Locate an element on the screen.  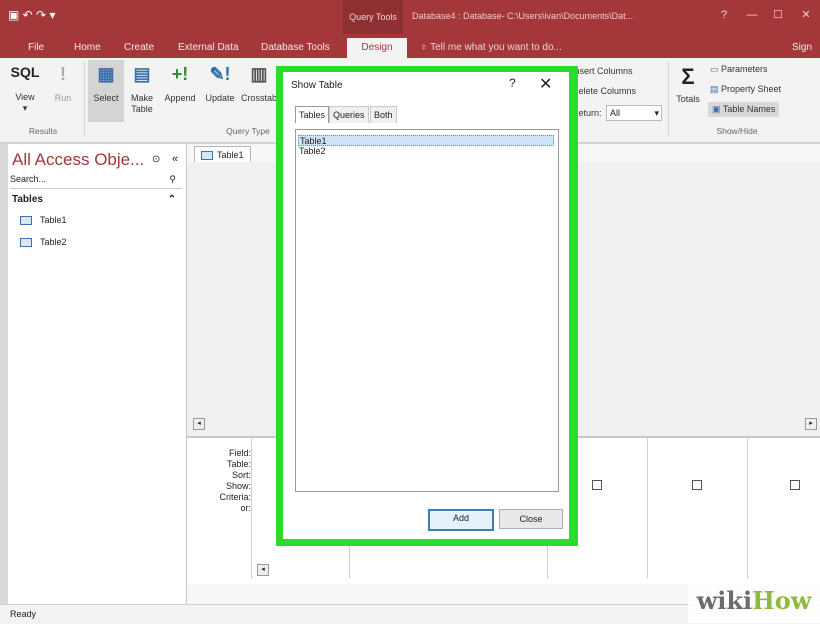
parameters-icon: ▭ is located at coordinates (716, 69).